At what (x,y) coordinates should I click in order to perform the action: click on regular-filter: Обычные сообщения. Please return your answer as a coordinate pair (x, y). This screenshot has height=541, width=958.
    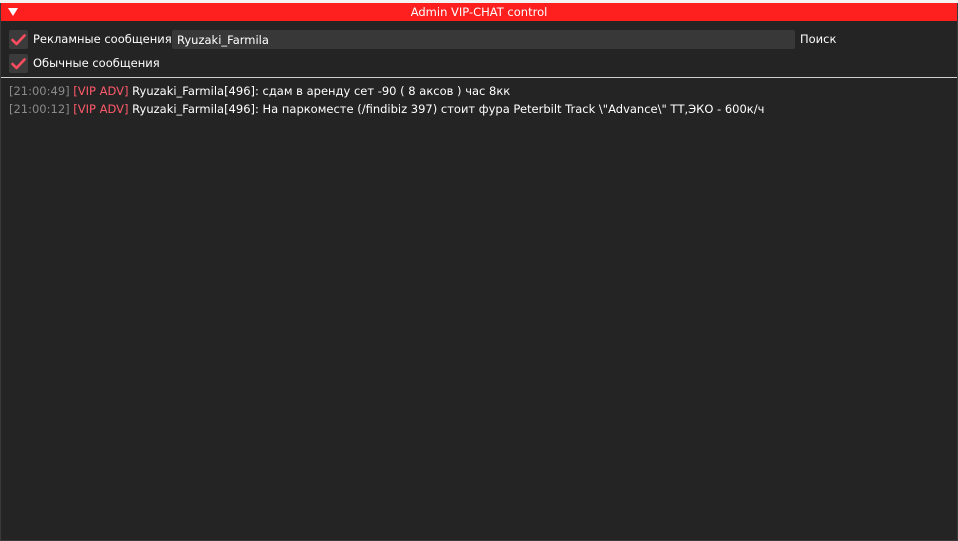
    Looking at the image, I should click on (84, 63).